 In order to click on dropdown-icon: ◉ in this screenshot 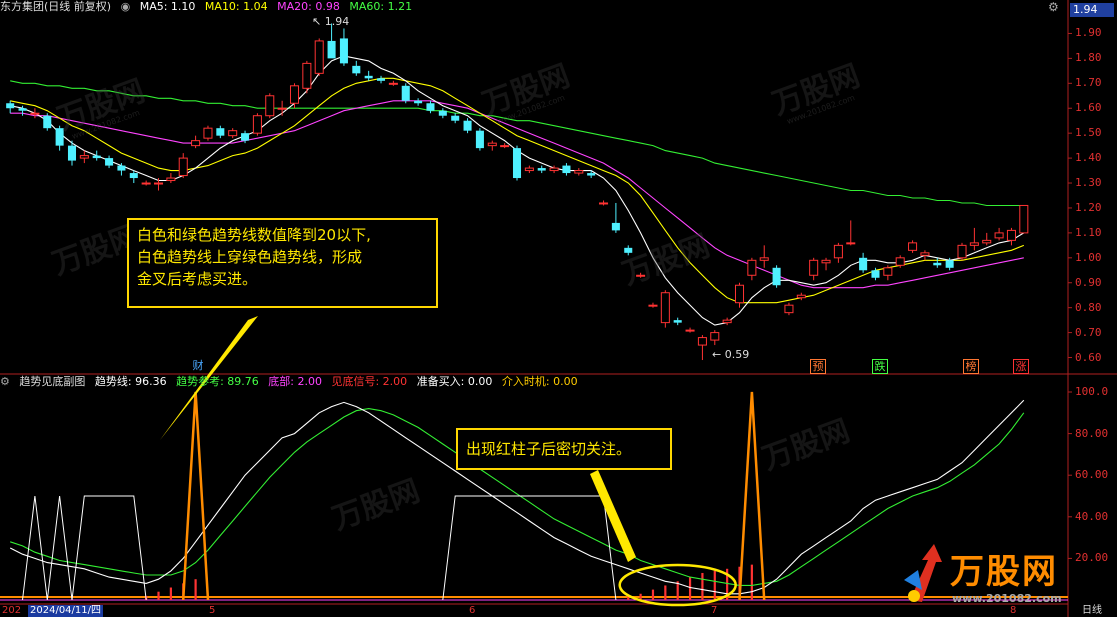, I will do `click(126, 6)`.